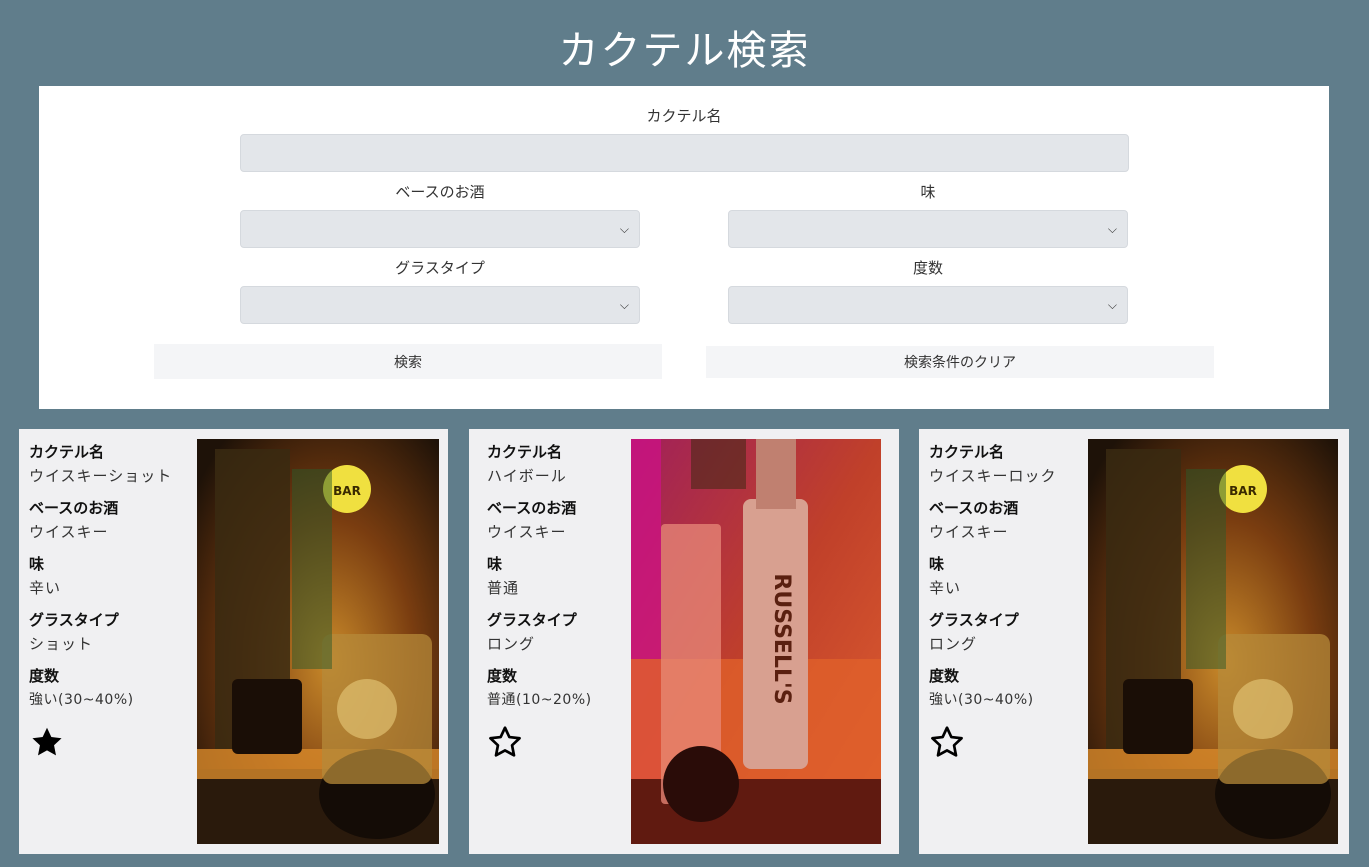  I want to click on taste-value: 普通, so click(503, 588).